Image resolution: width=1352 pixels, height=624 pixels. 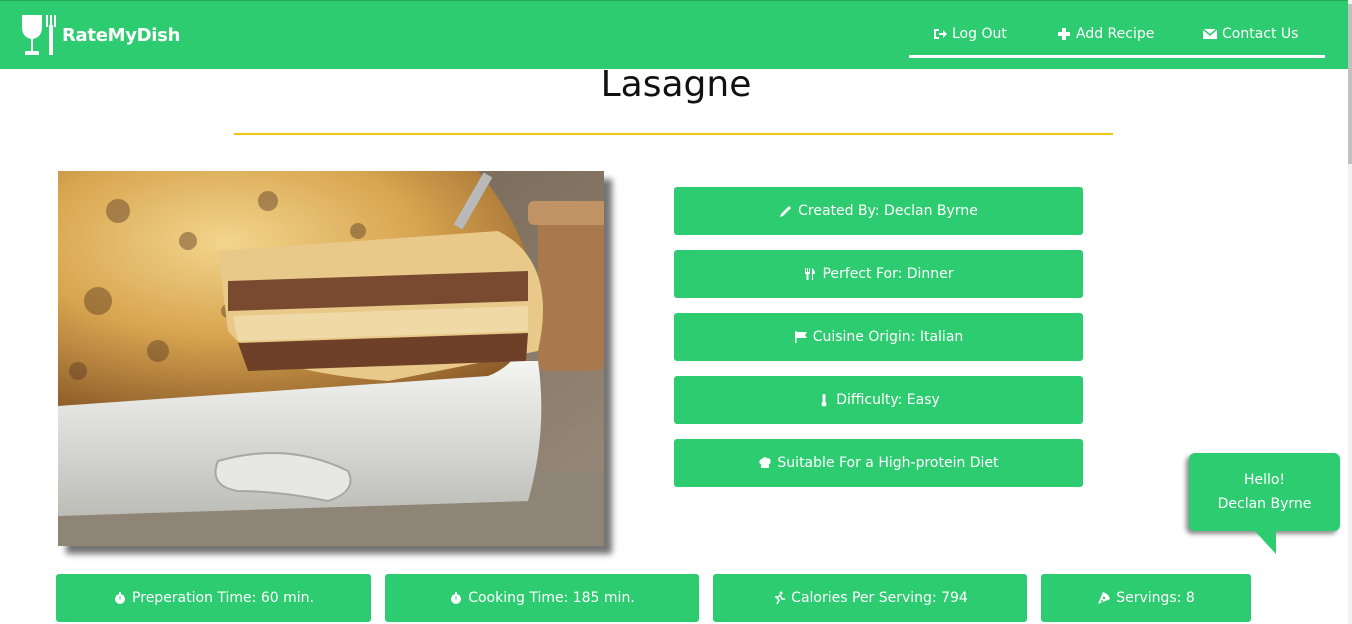 I want to click on pencil-icon, so click(x=786, y=211).